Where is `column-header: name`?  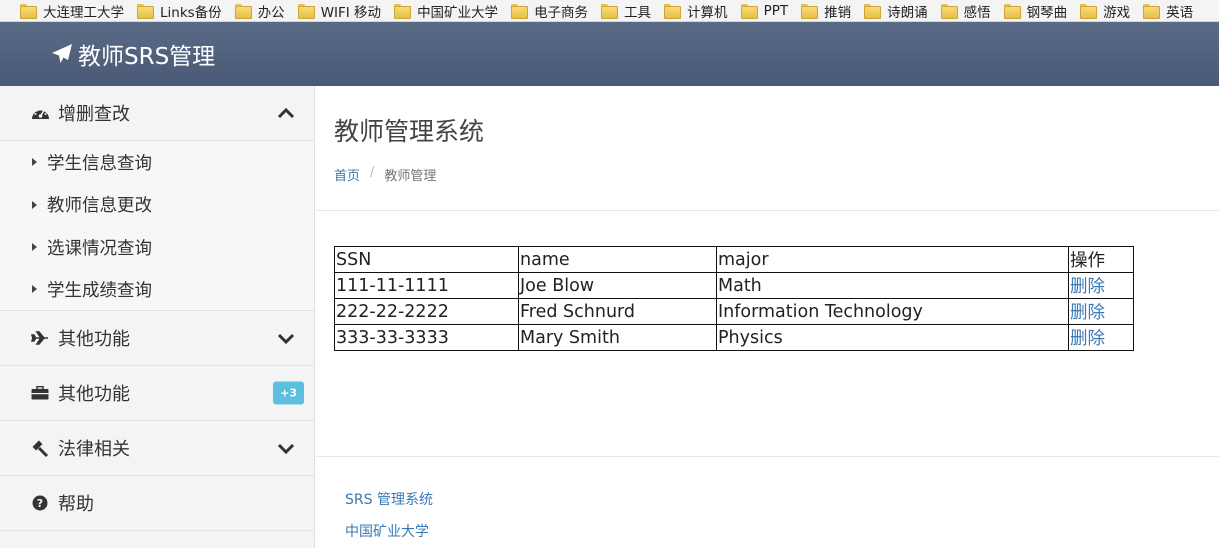
column-header: name is located at coordinates (617, 259).